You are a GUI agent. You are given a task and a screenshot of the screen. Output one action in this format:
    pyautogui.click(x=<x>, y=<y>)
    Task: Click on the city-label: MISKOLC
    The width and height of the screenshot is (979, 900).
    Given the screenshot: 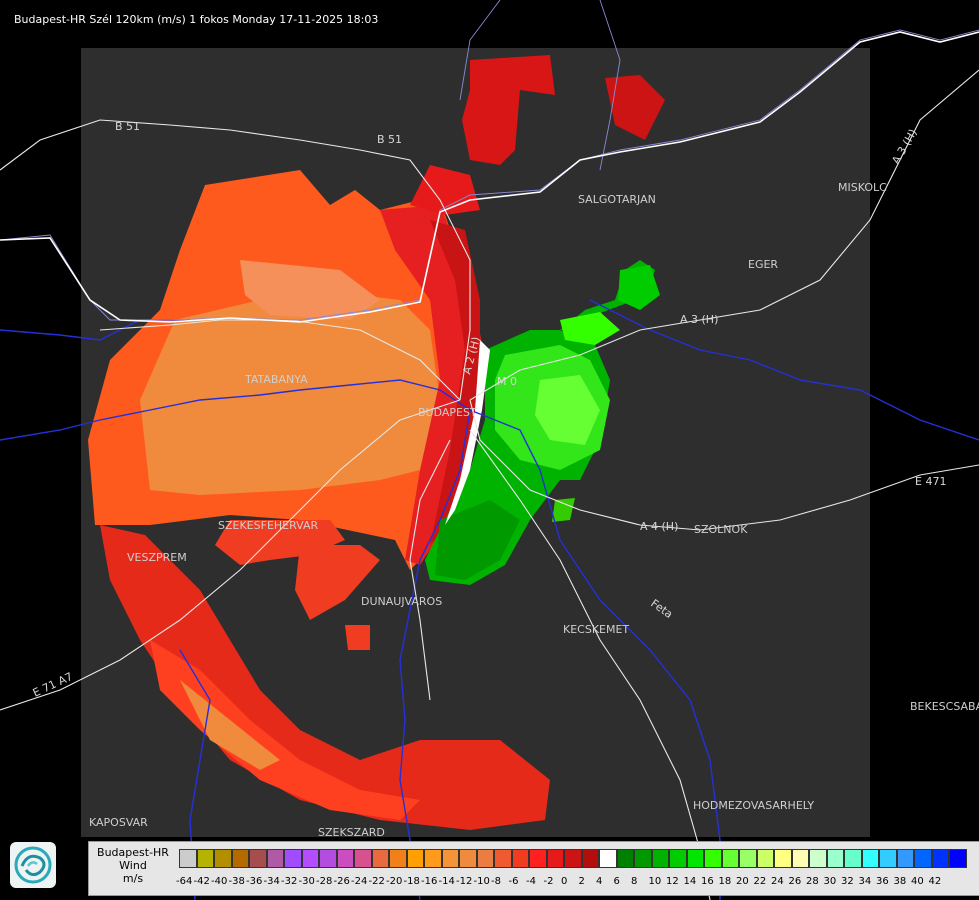 What is the action you would take?
    pyautogui.click(x=862, y=187)
    